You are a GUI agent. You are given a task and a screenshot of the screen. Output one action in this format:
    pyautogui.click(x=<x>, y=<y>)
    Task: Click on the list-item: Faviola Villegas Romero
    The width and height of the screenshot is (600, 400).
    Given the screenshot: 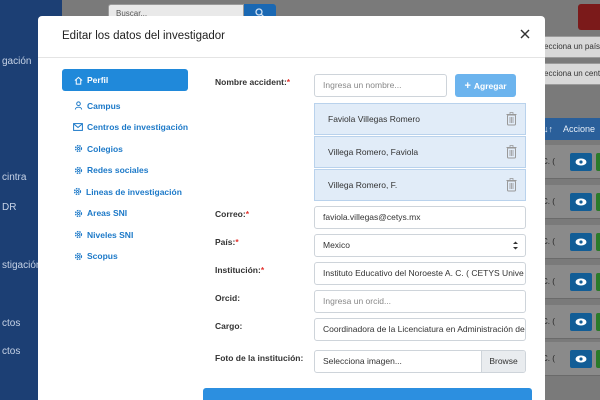 What is the action you would take?
    pyautogui.click(x=420, y=119)
    